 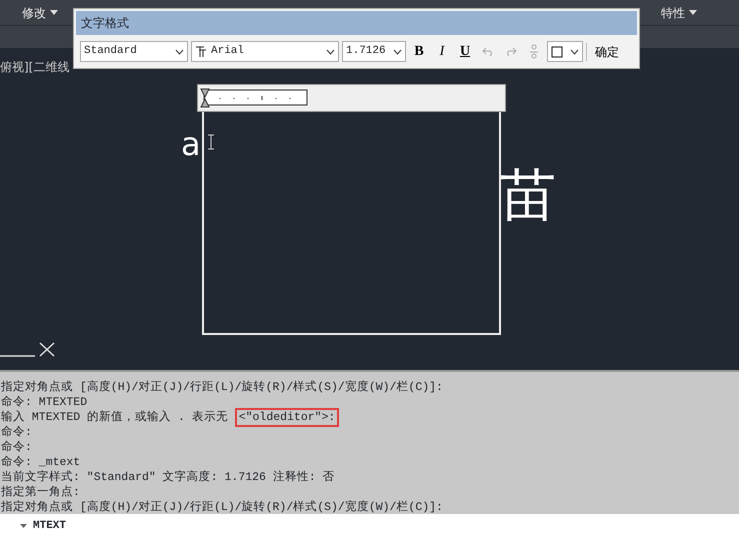 What do you see at coordinates (168, 477) in the screenshot?
I see `history-line: 当前文字样式: "Standard" 文字高度: 1.7126 注释性: 否` at bounding box center [168, 477].